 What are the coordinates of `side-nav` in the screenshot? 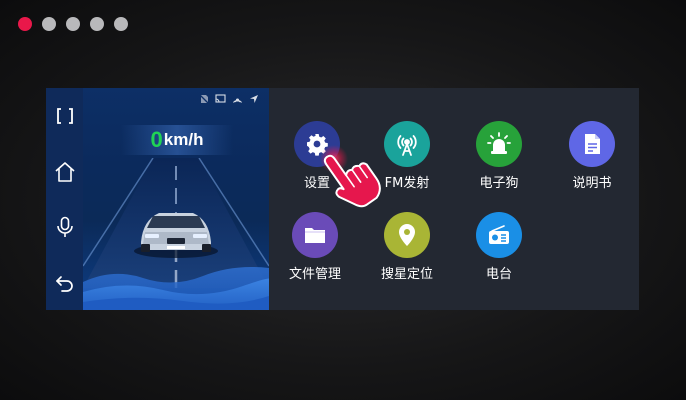 It's located at (64, 199).